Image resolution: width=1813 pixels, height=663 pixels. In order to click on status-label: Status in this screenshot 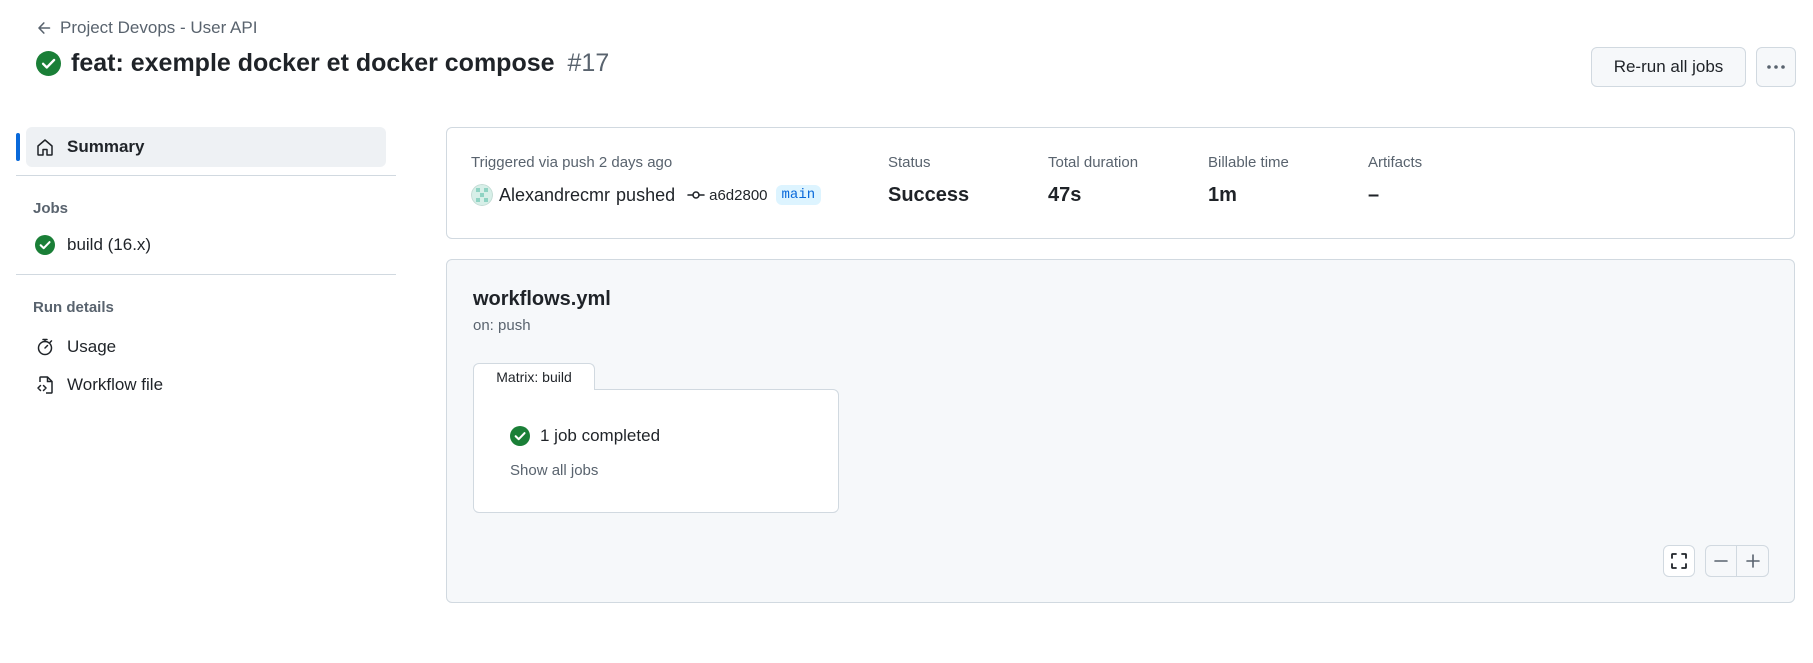, I will do `click(909, 162)`.